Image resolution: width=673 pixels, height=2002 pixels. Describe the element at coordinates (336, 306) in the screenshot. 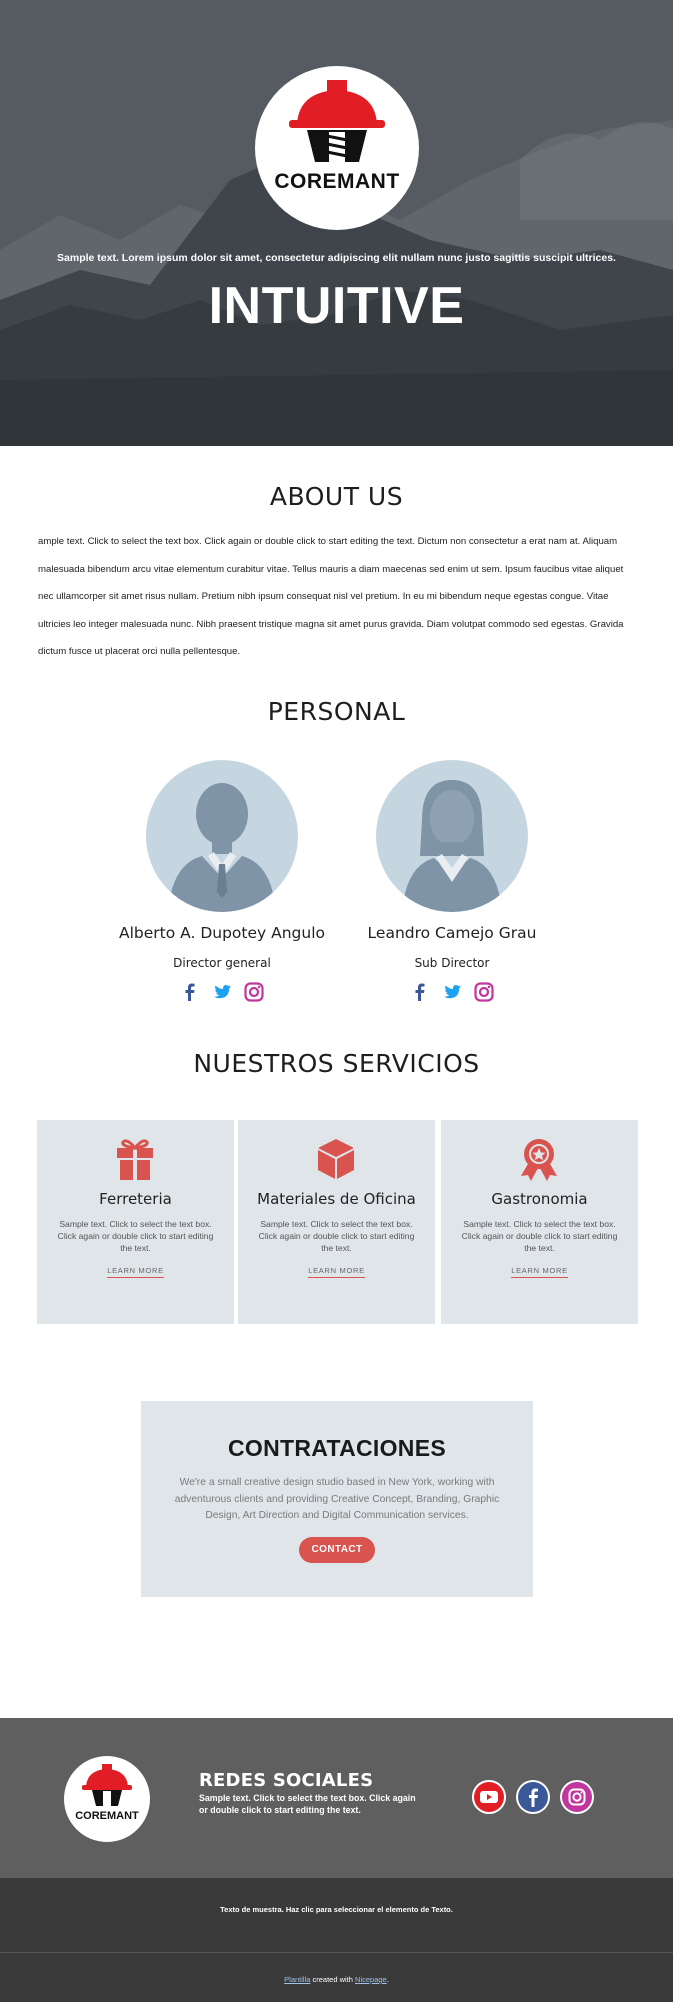

I see `hero-title: INTUITIVE` at that location.